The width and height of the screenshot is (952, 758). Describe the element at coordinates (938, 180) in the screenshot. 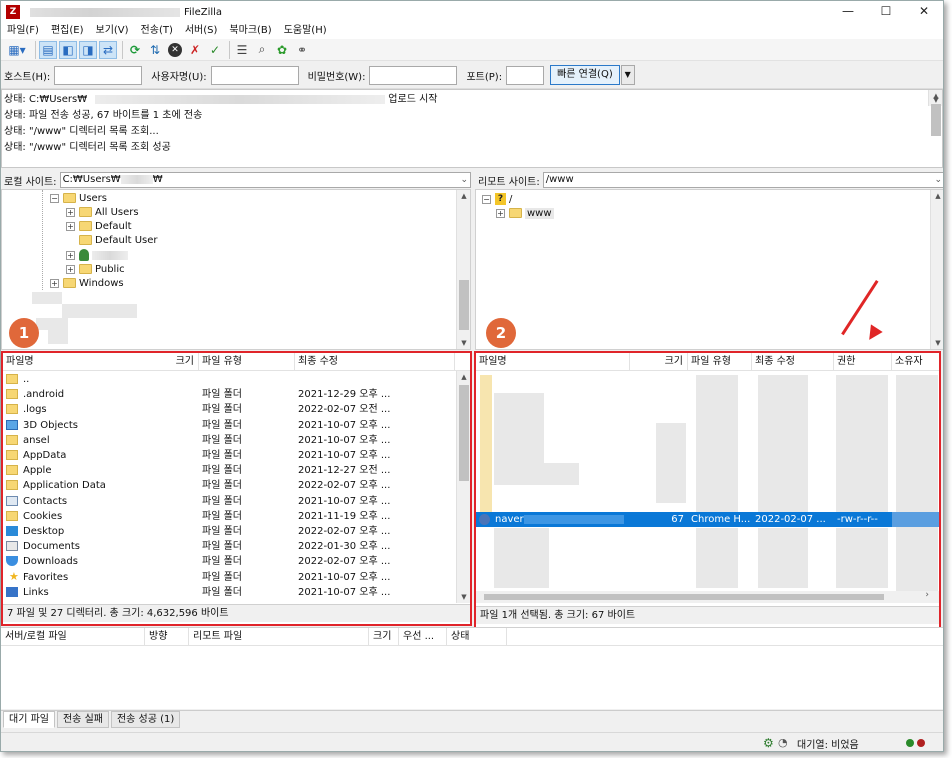

I see `chevron-down-icon: ⌄` at that location.